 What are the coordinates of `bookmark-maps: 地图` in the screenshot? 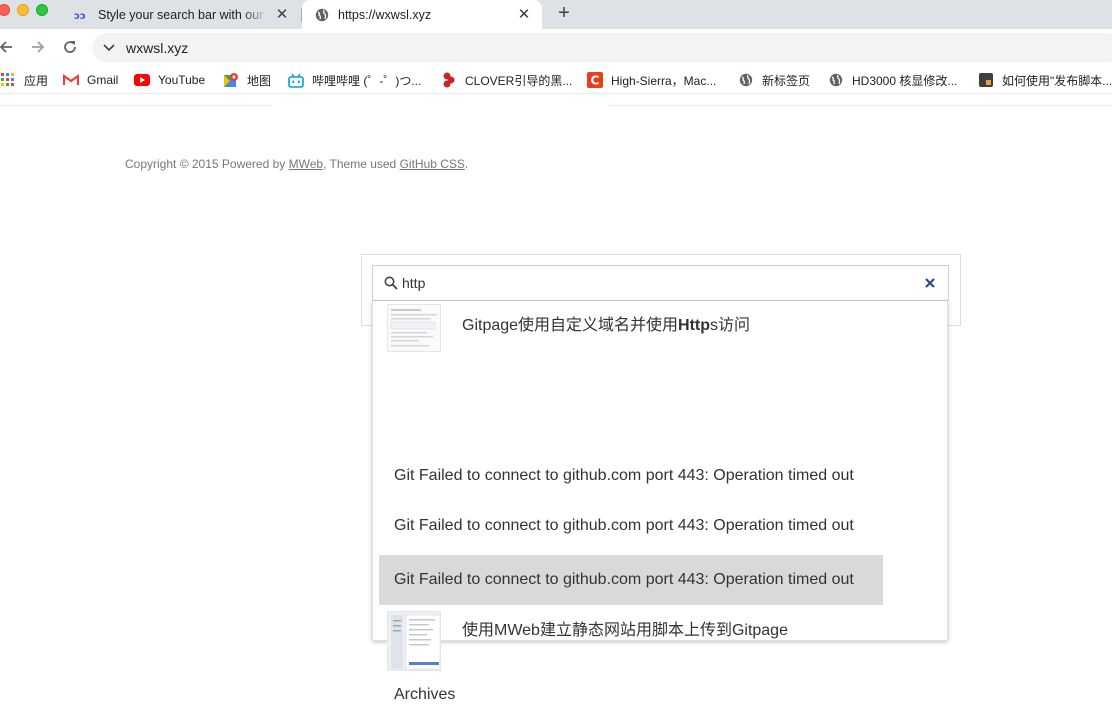 It's located at (247, 80).